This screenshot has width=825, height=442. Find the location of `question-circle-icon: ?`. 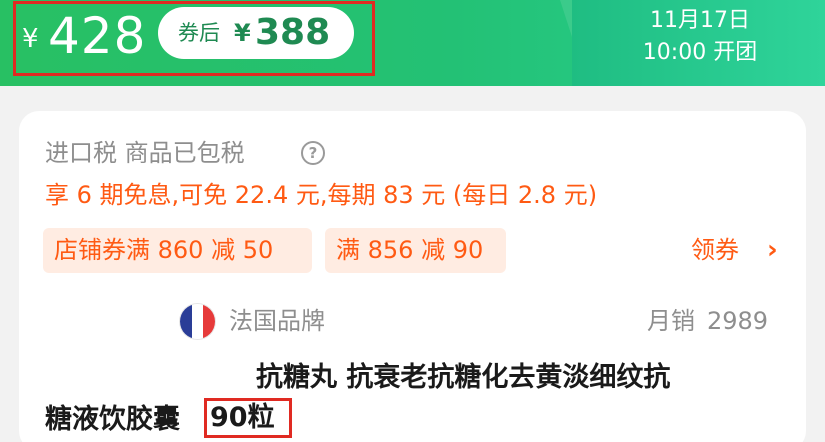

question-circle-icon: ? is located at coordinates (313, 153).